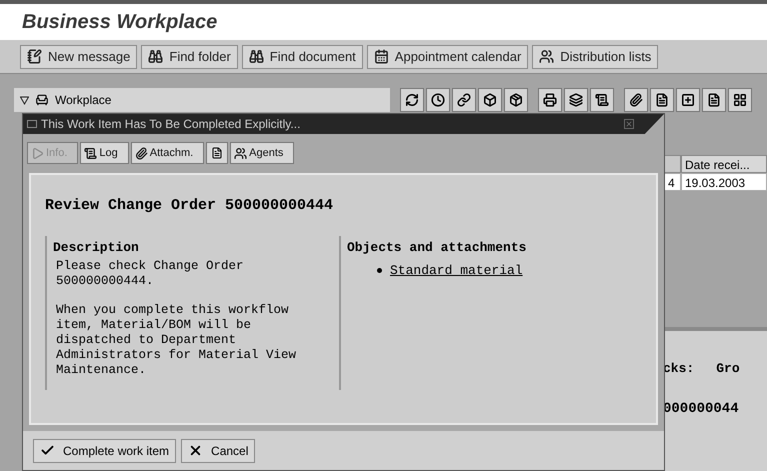  Describe the element at coordinates (728, 369) in the screenshot. I see `field-label: Gro` at that location.